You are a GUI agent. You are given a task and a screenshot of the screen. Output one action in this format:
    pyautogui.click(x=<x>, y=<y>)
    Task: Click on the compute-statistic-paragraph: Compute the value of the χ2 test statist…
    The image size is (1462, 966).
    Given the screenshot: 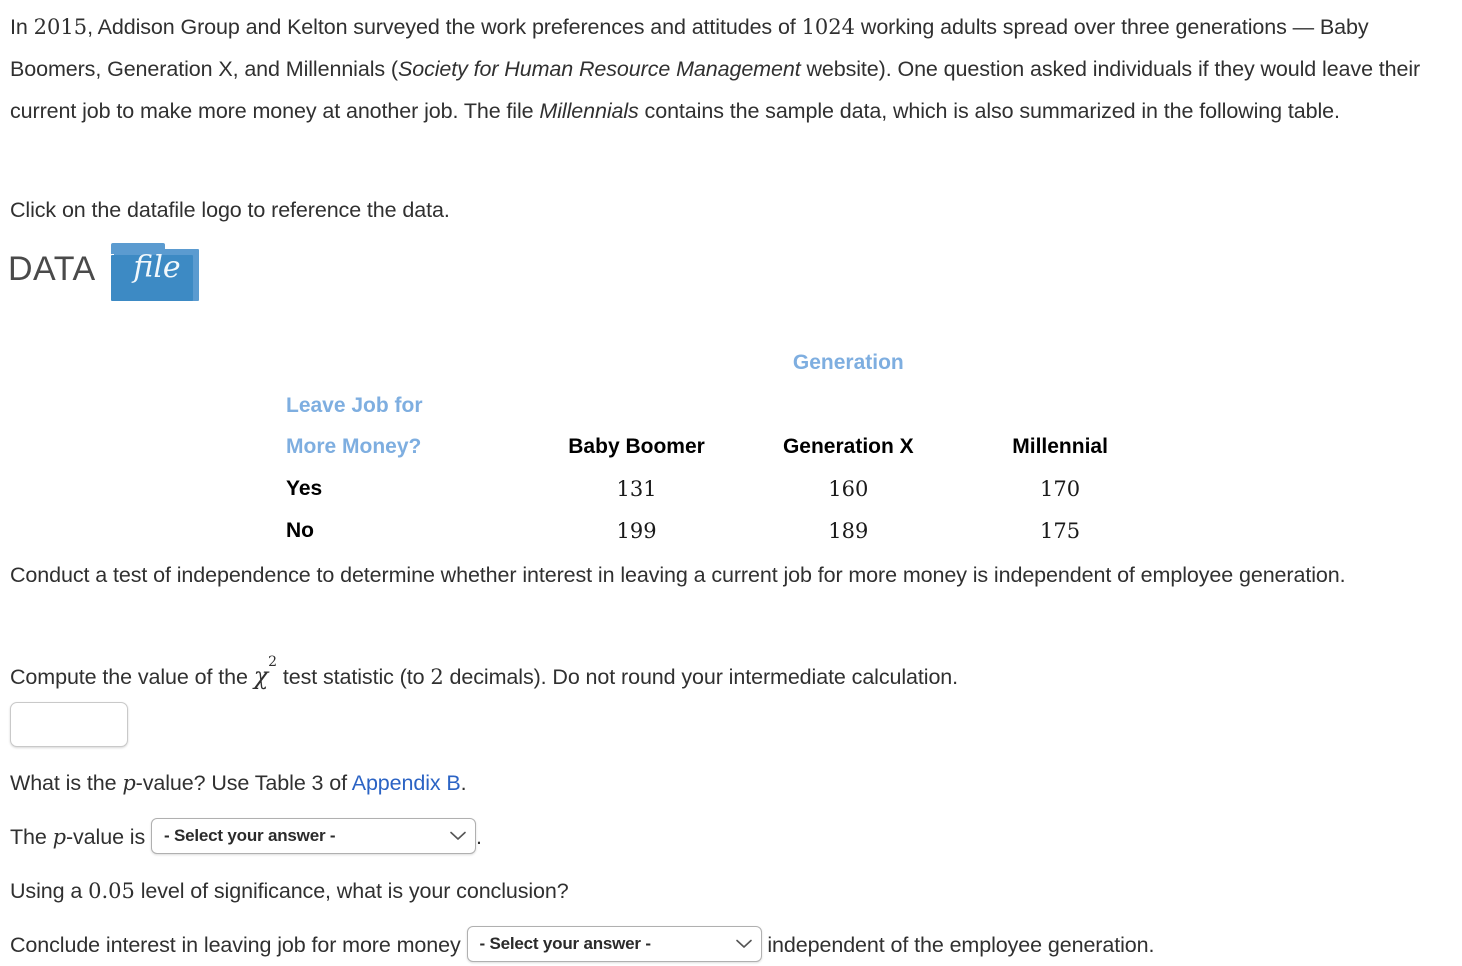 What is the action you would take?
    pyautogui.click(x=660, y=674)
    